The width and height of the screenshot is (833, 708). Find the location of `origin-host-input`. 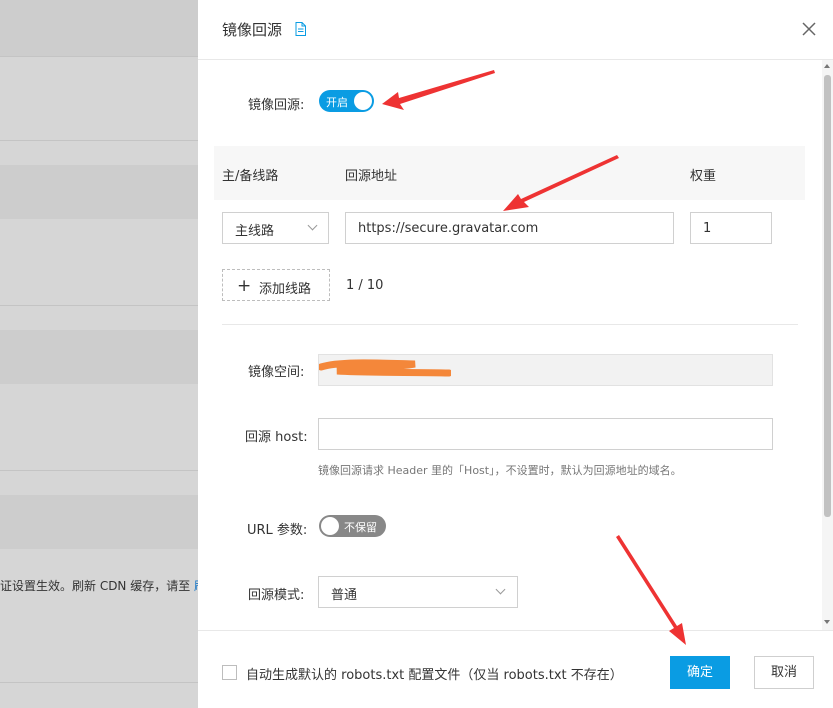

origin-host-input is located at coordinates (545, 434).